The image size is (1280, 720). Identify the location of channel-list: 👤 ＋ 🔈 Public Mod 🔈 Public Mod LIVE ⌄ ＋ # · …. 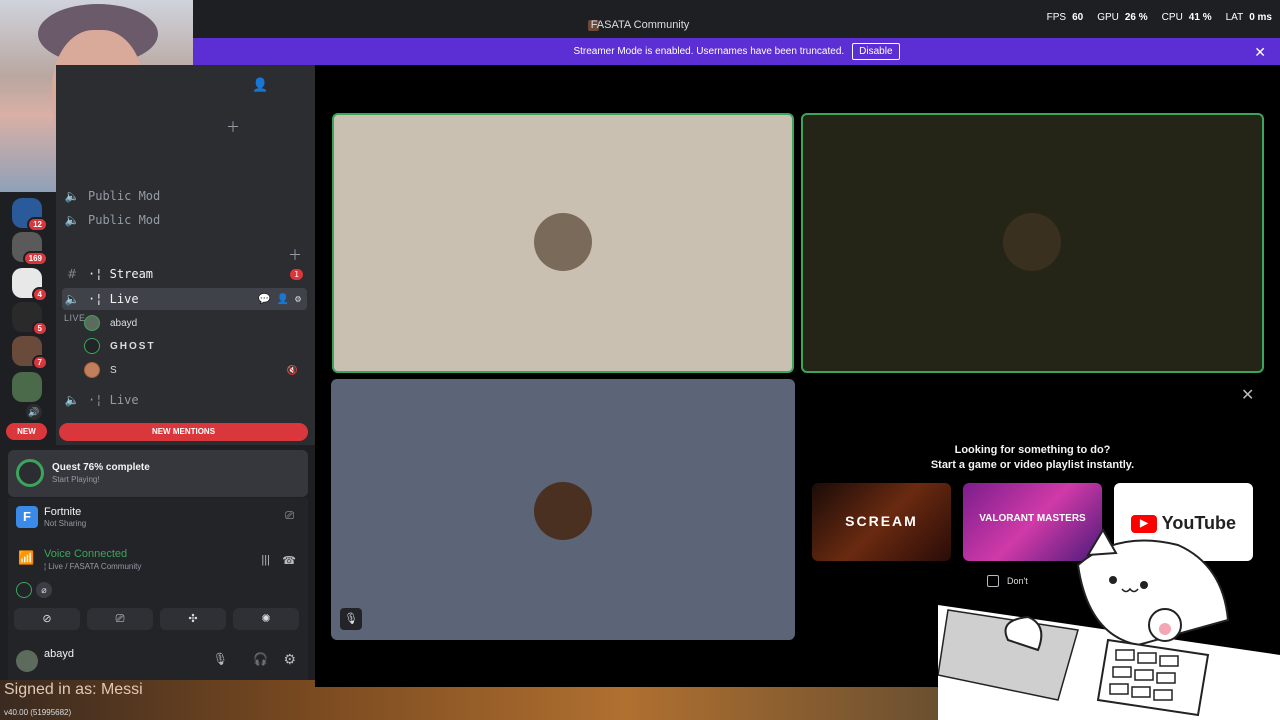
(185, 255).